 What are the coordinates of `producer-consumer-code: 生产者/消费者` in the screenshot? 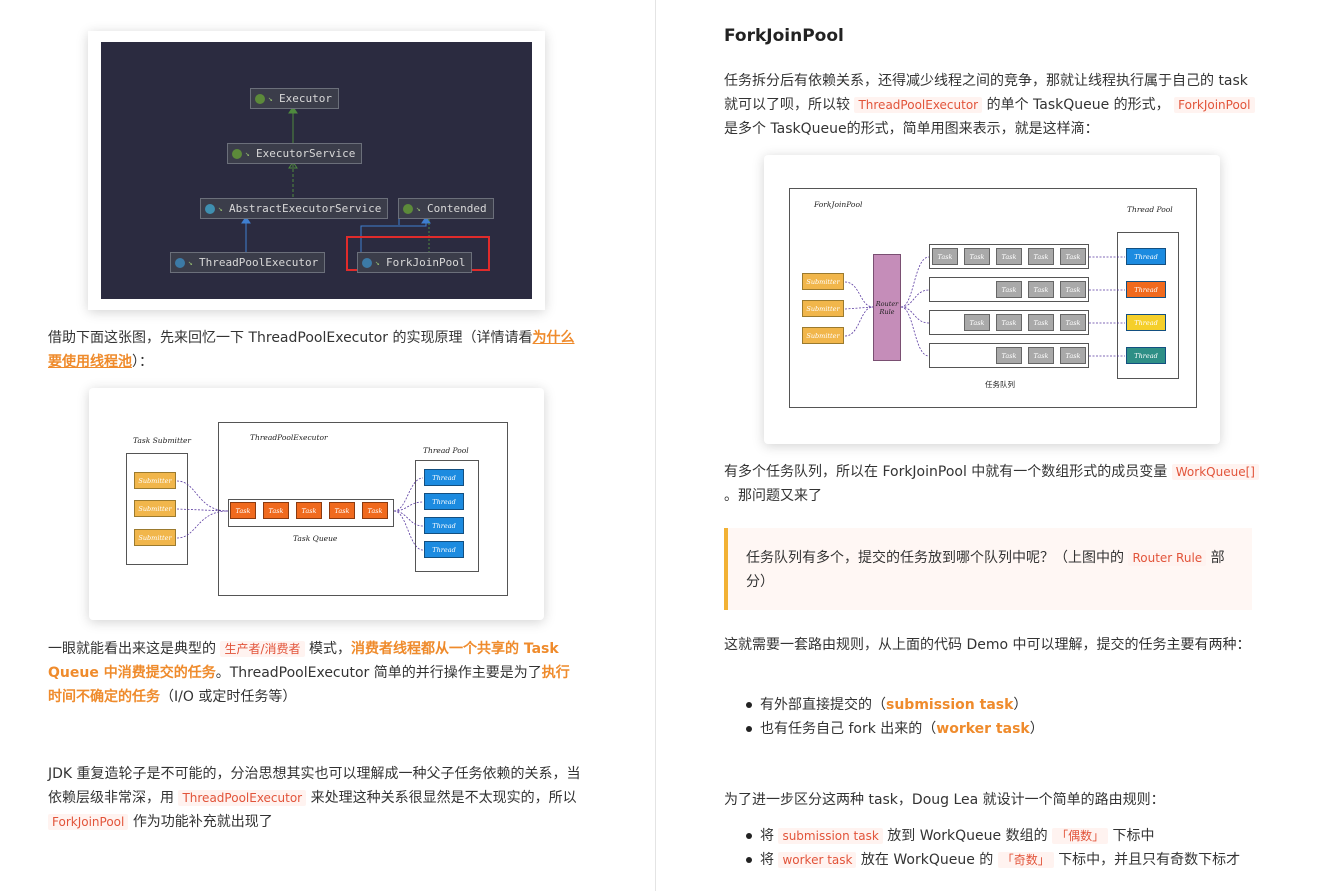 It's located at (262, 649).